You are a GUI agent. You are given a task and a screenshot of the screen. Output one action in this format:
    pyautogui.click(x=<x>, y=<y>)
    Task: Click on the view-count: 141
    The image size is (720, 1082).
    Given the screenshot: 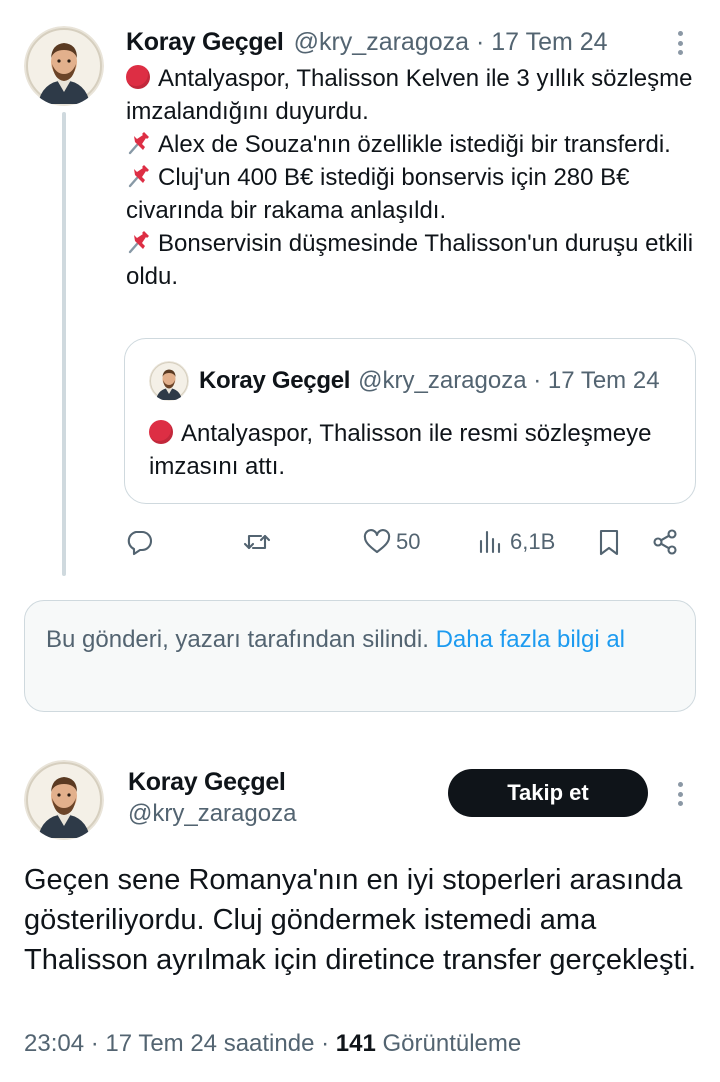 What is the action you would take?
    pyautogui.click(x=355, y=1043)
    